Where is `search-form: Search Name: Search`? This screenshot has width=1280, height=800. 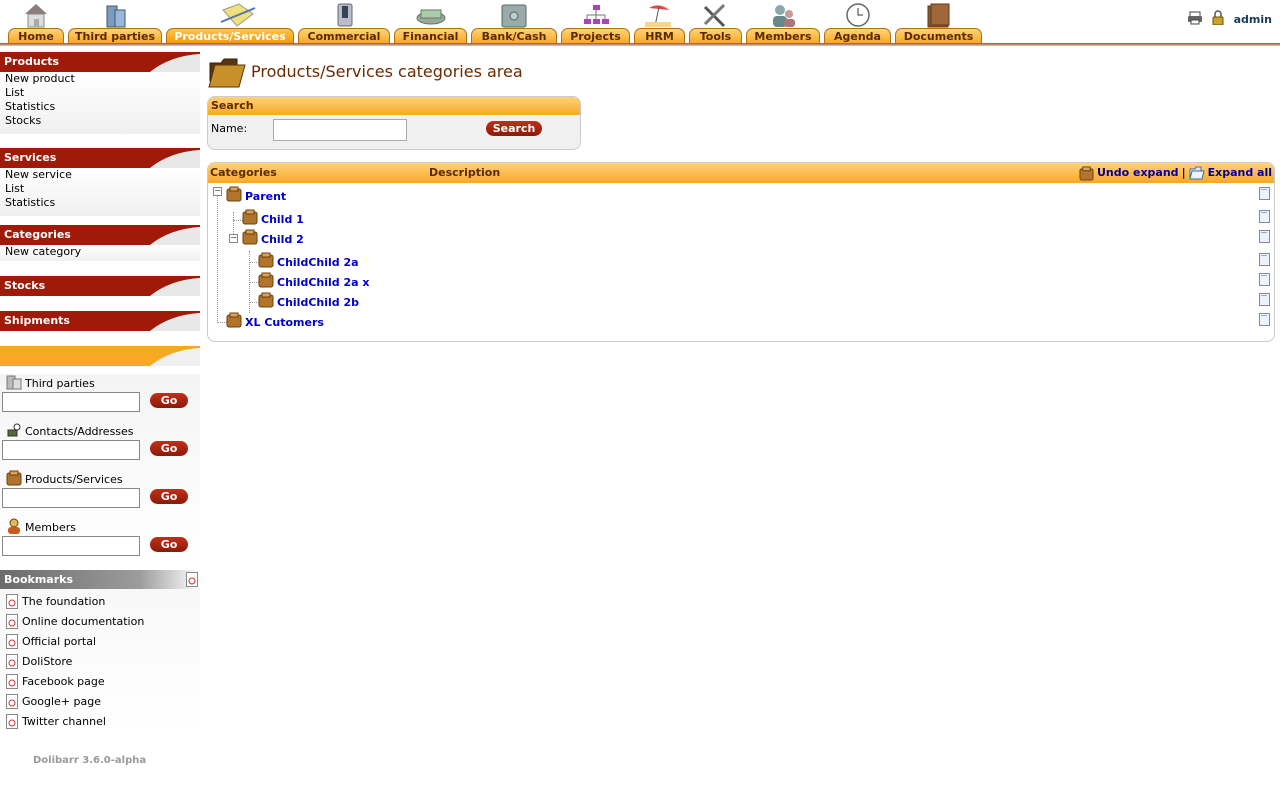
search-form: Search Name: Search is located at coordinates (394, 123).